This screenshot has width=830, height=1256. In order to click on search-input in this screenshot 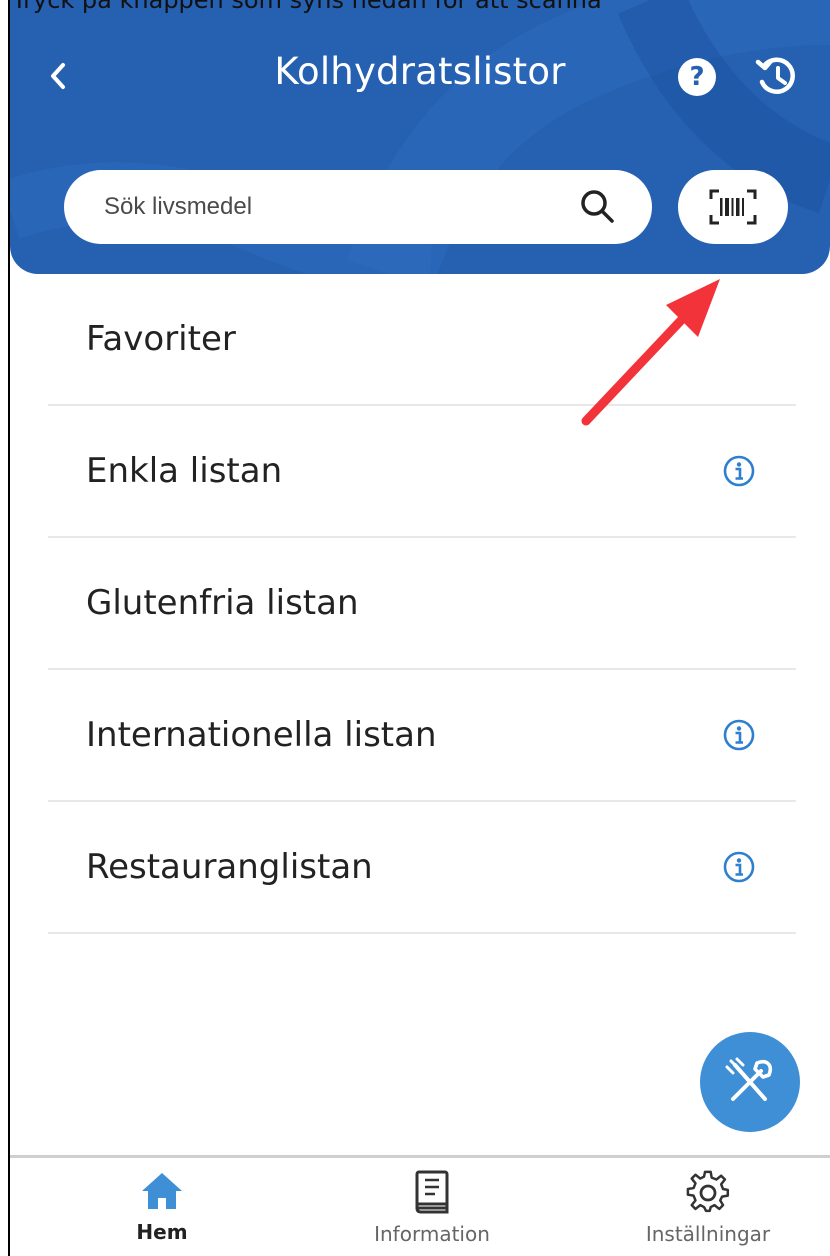, I will do `click(319, 207)`.